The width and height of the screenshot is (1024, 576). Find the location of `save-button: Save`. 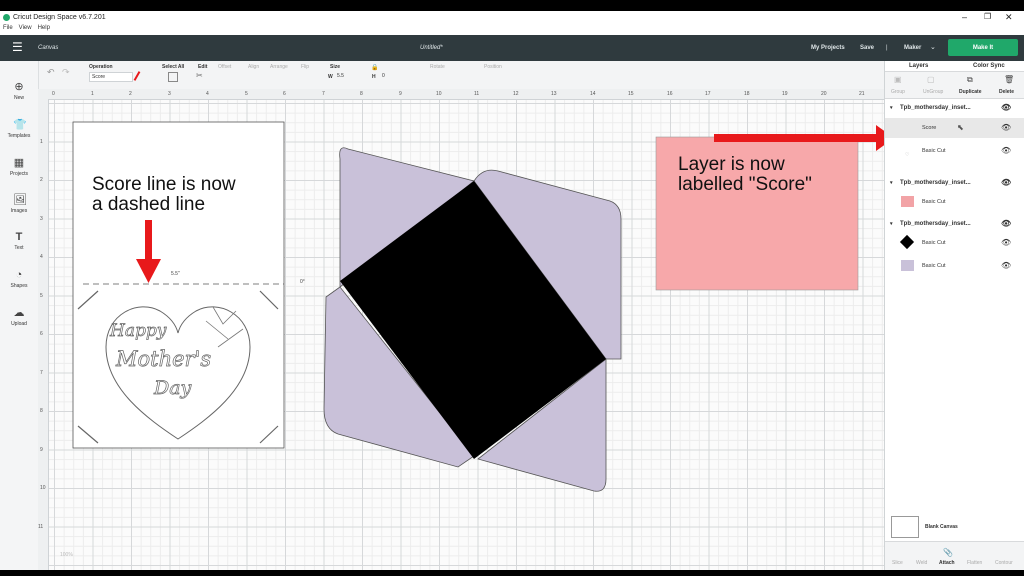

save-button: Save is located at coordinates (867, 48).